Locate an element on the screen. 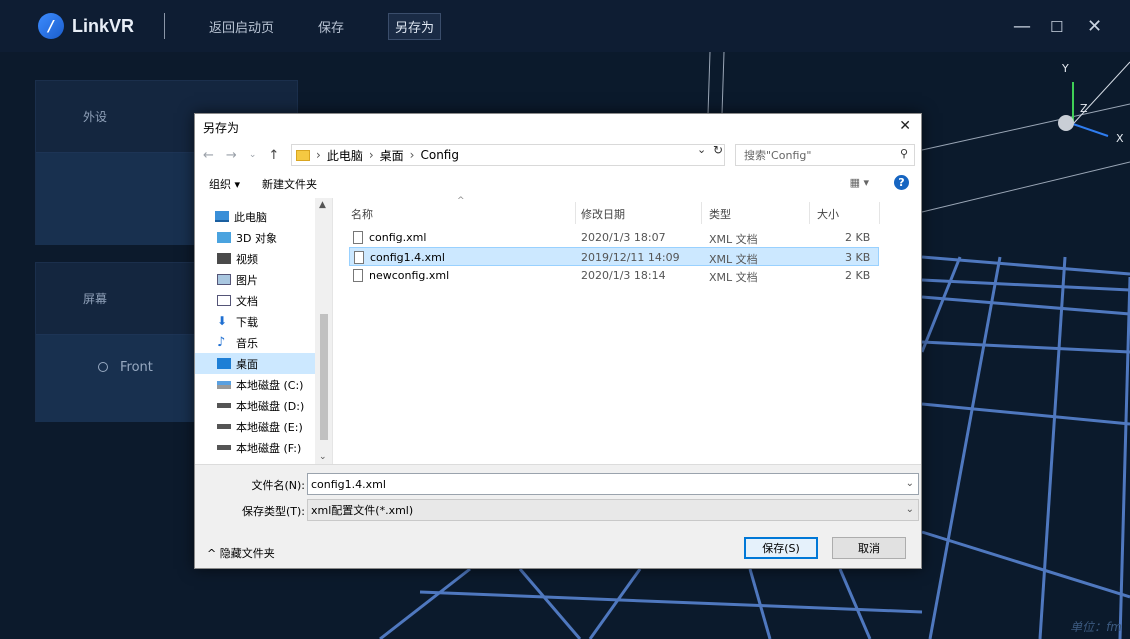  nav-scrollbar: ▲ ⌄ is located at coordinates (323, 331).